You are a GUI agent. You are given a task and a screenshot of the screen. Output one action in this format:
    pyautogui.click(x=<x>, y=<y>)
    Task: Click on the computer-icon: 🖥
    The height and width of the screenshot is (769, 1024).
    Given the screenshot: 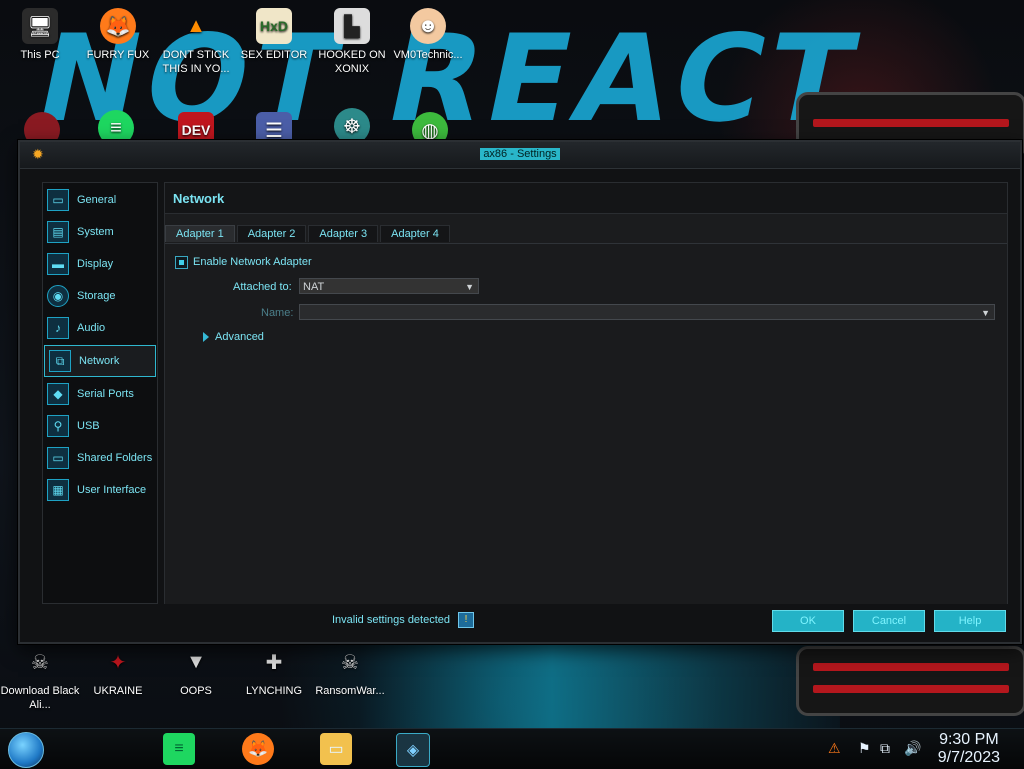 What is the action you would take?
    pyautogui.click(x=40, y=26)
    